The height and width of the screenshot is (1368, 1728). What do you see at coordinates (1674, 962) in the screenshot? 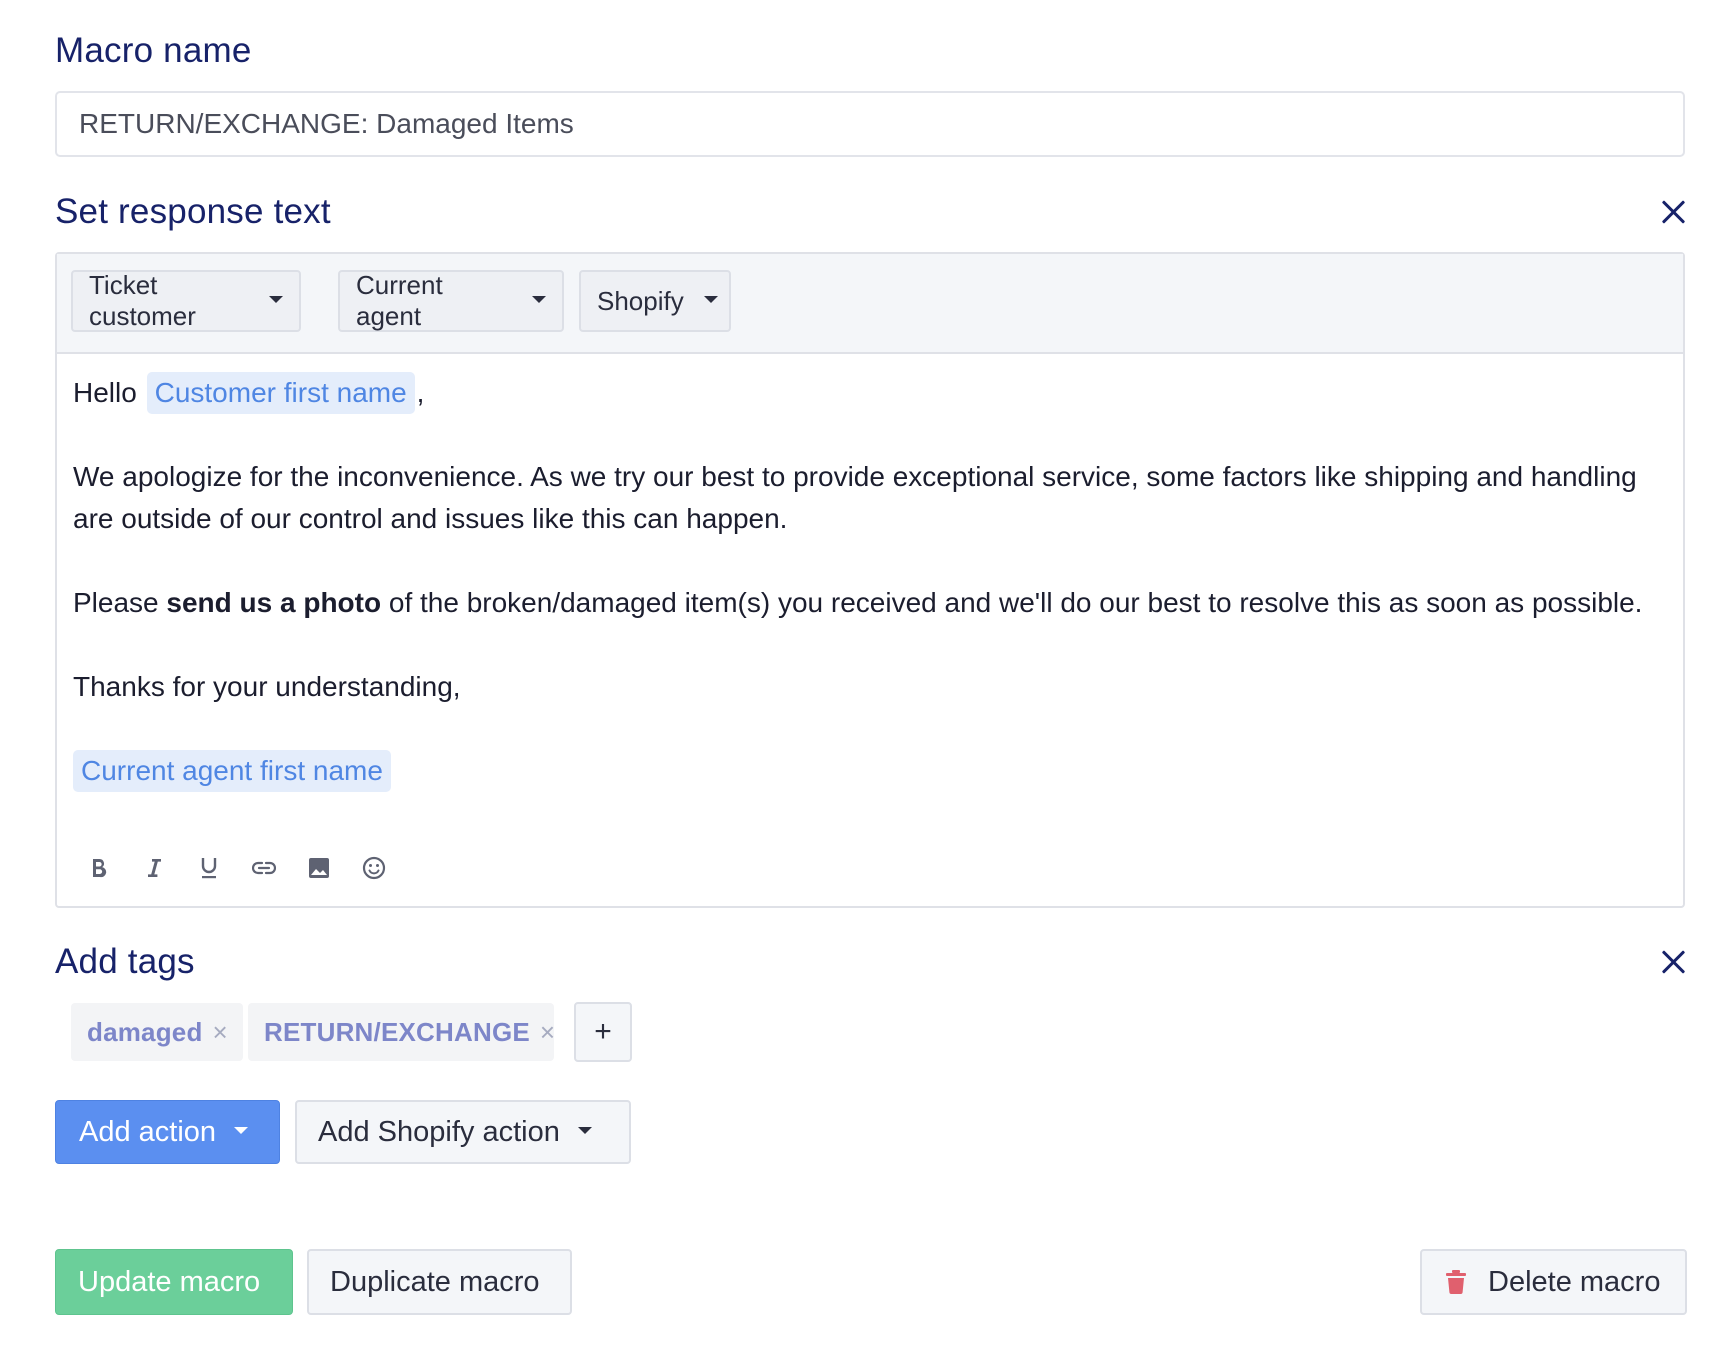
I see `close-tags-icon` at bounding box center [1674, 962].